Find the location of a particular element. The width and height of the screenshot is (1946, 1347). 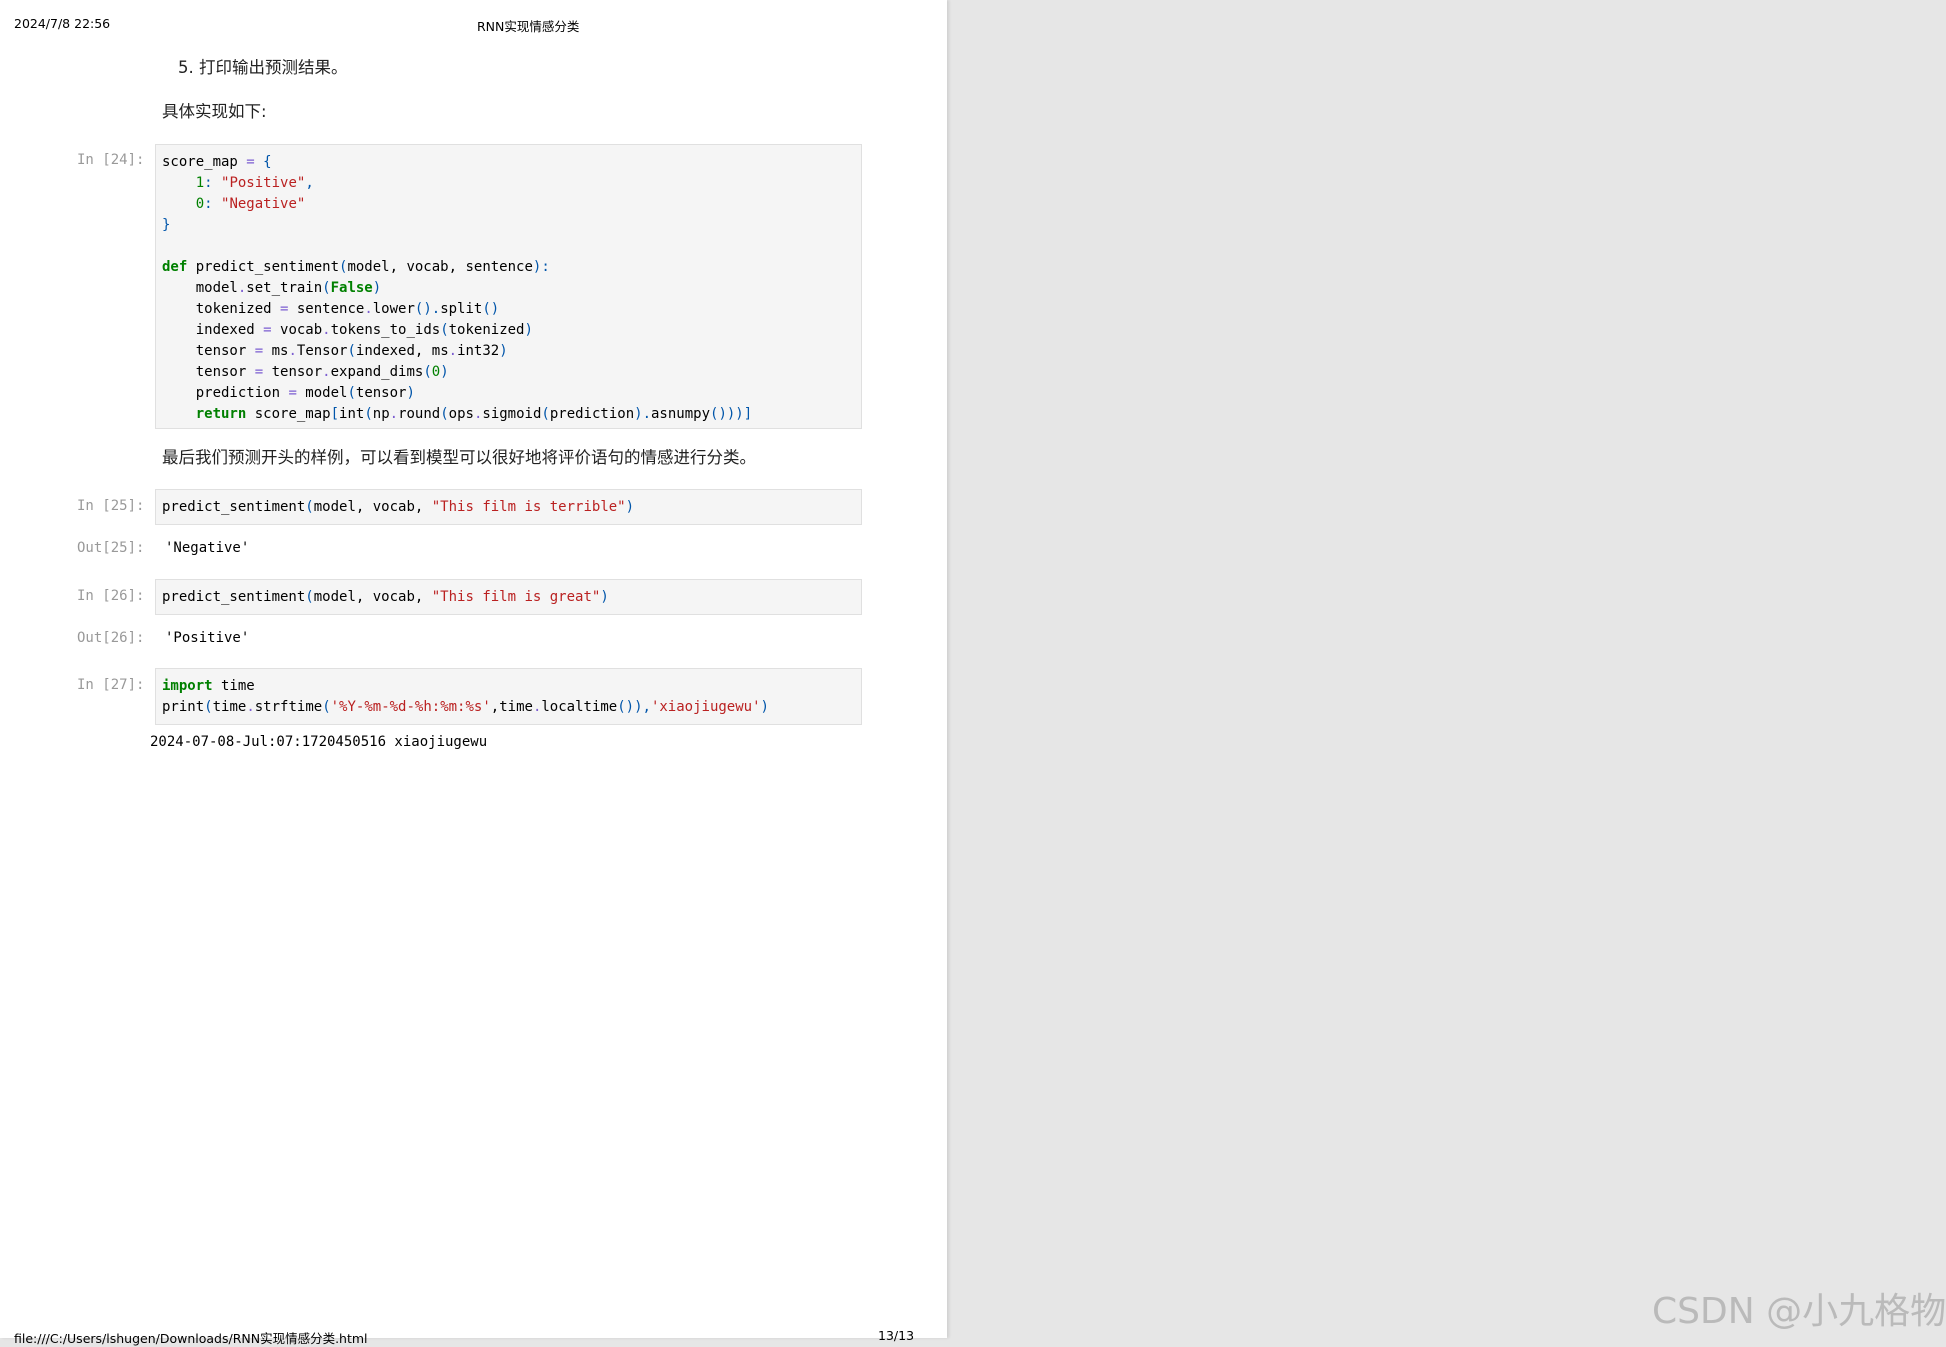

code-token: ): is located at coordinates (541, 267).